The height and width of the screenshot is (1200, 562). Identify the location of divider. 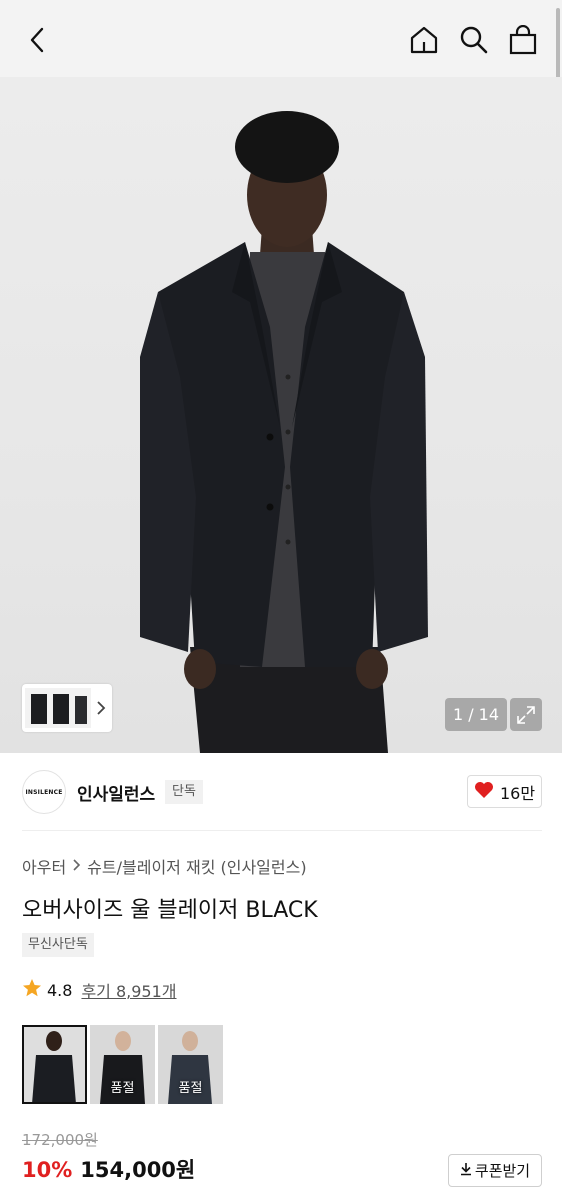
(282, 830).